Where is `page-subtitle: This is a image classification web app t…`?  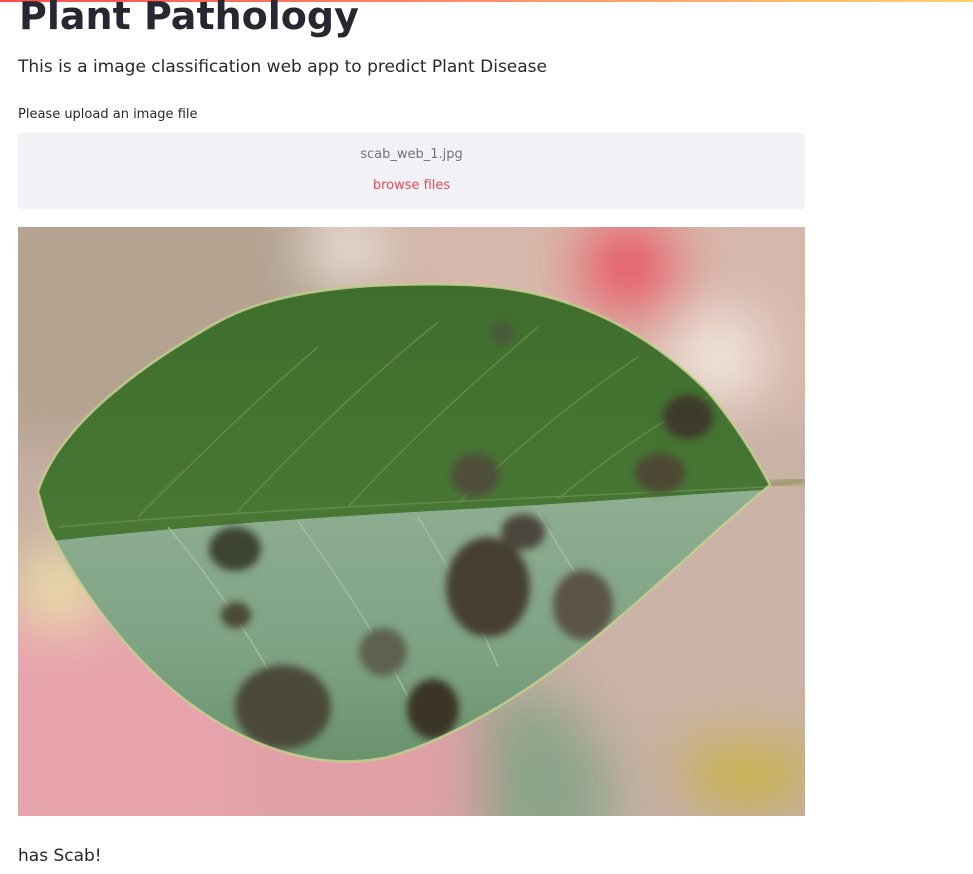
page-subtitle: This is a image classification web app t… is located at coordinates (282, 67).